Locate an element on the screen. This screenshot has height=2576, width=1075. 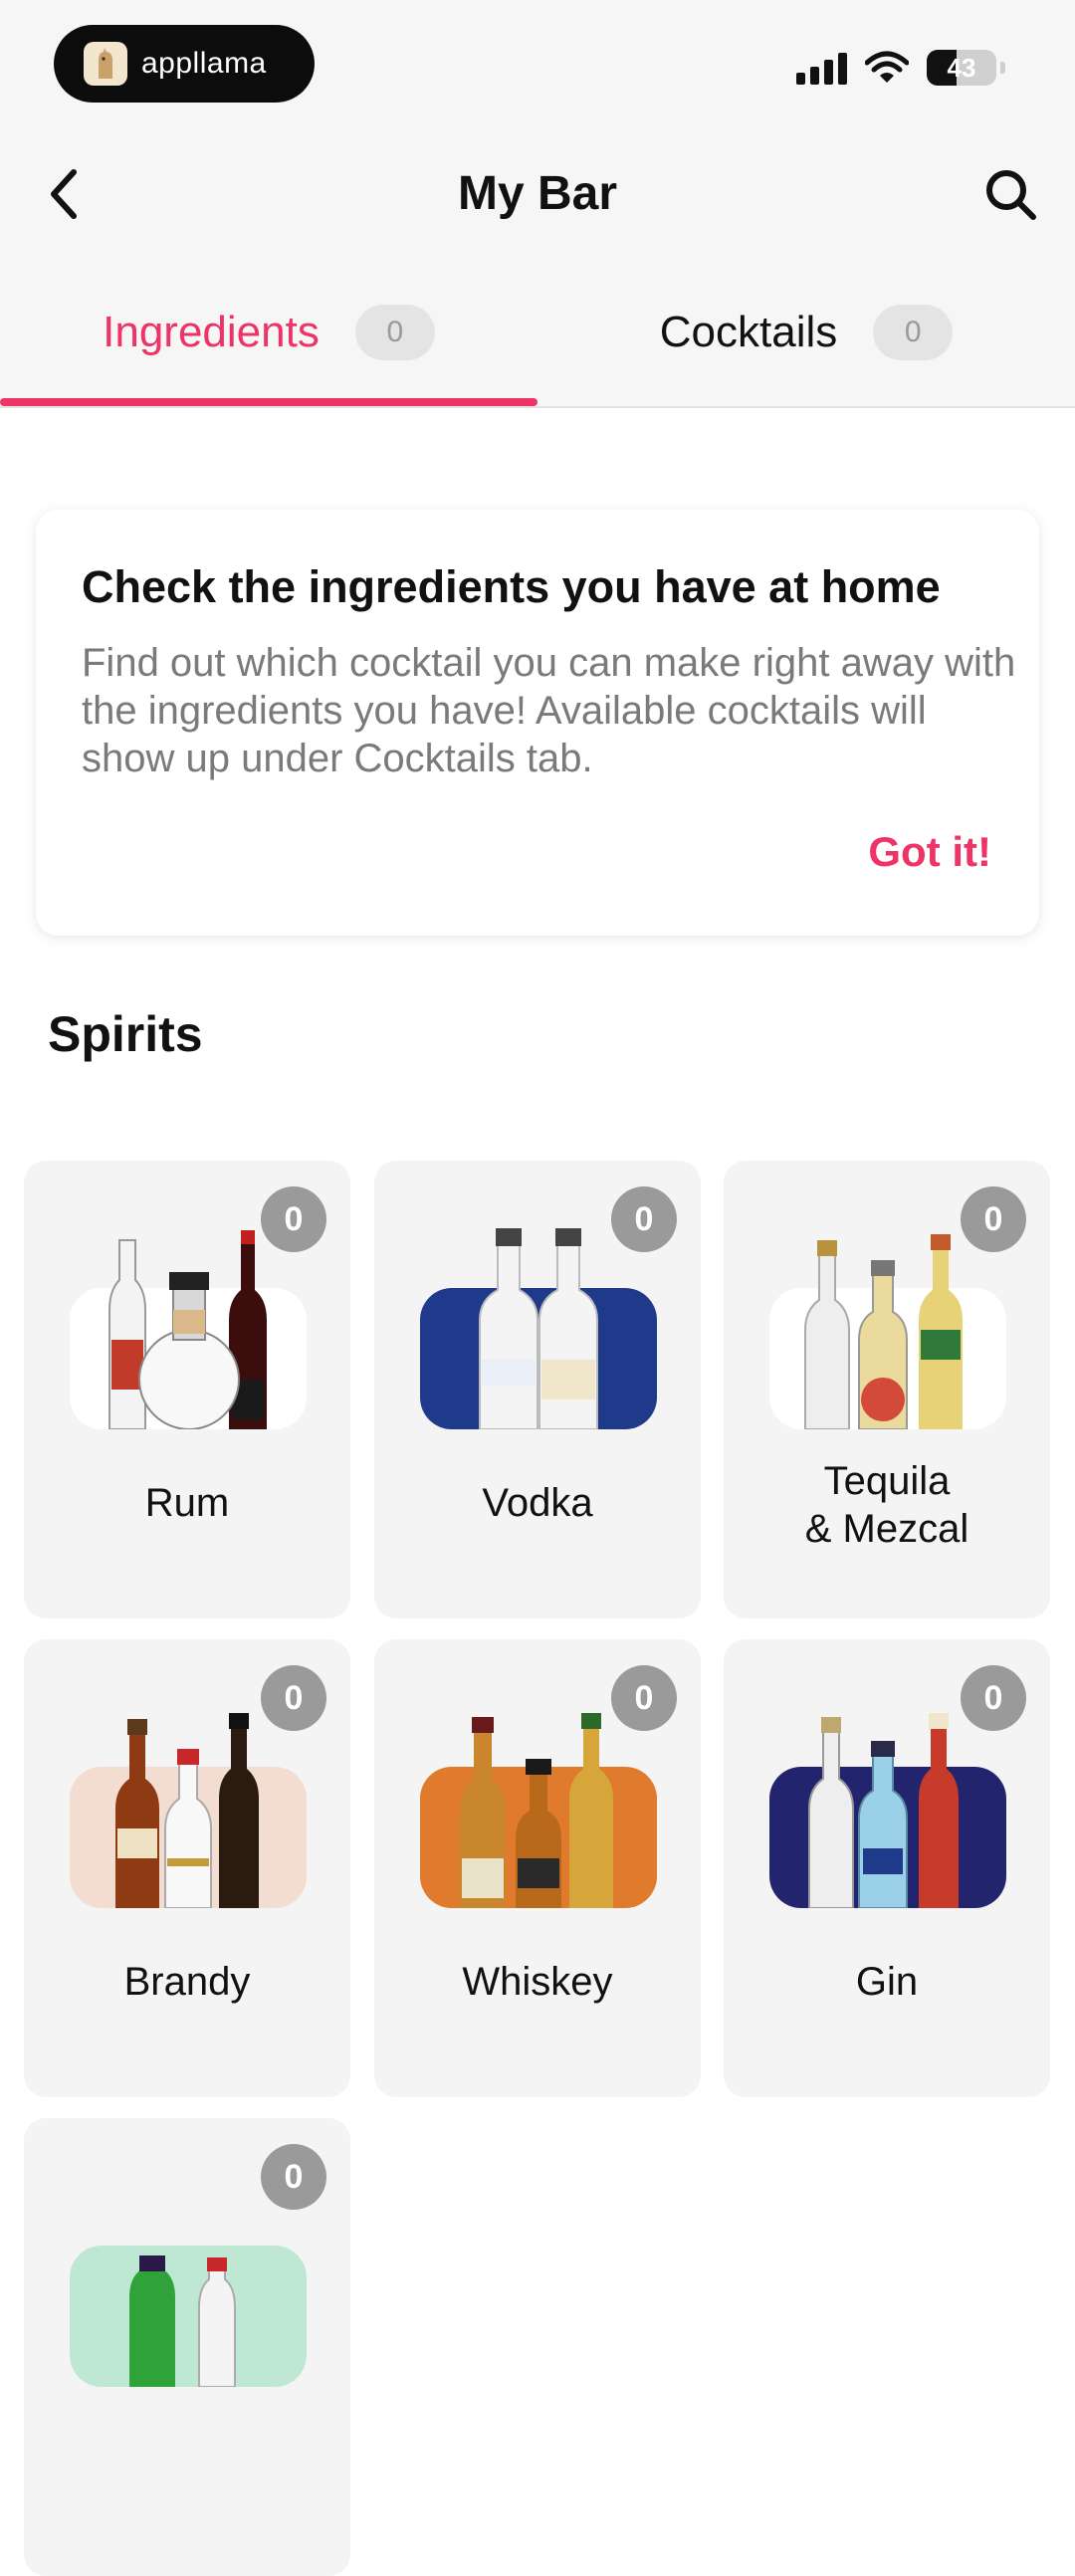
spirit-tile-gin: 0 Gin is located at coordinates (887, 1868).